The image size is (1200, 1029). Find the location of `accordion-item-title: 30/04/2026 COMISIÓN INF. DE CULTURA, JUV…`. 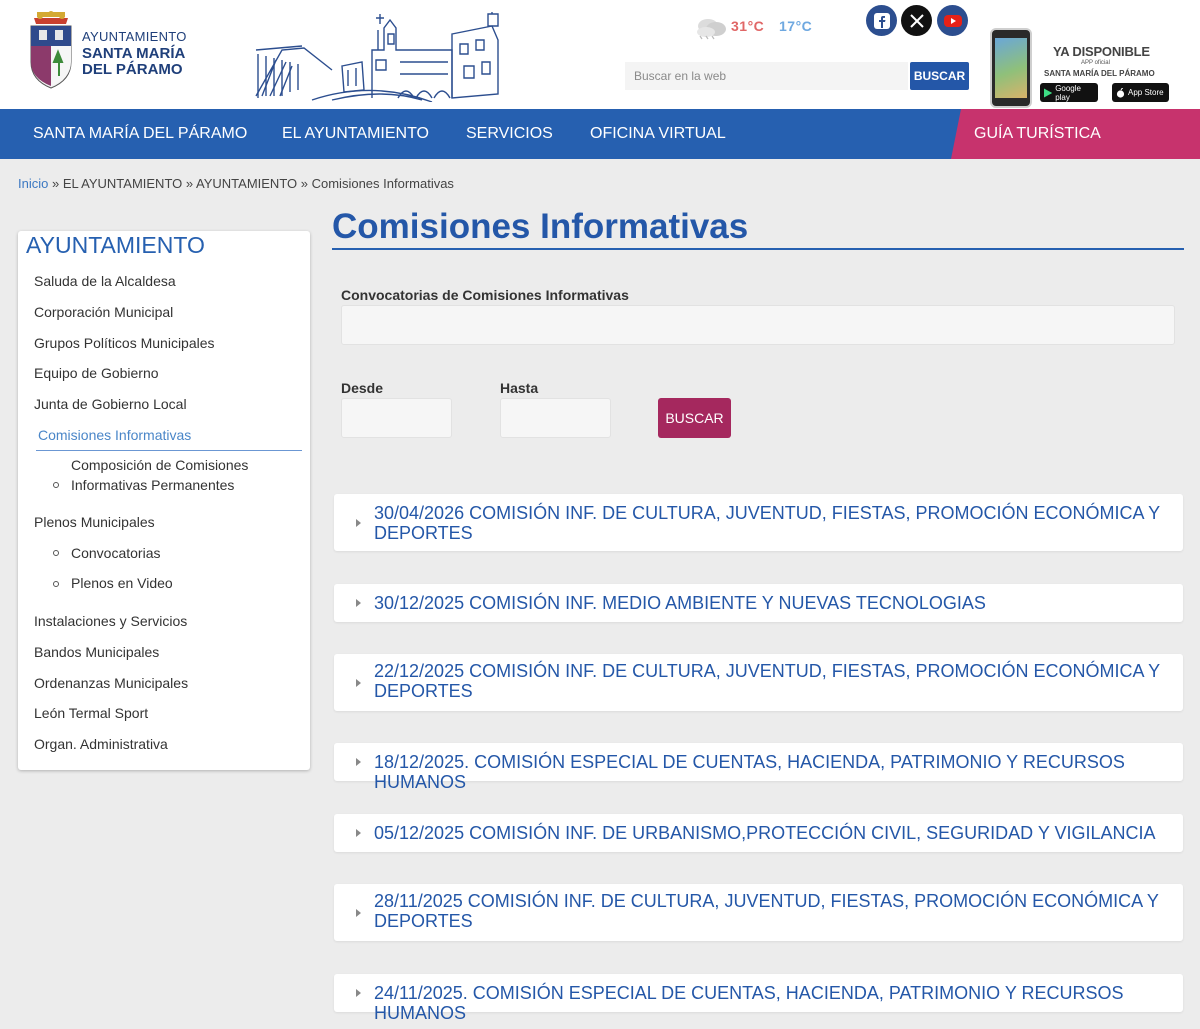

accordion-item-title: 30/04/2026 COMISIÓN INF. DE CULTURA, JUV… is located at coordinates (767, 523).